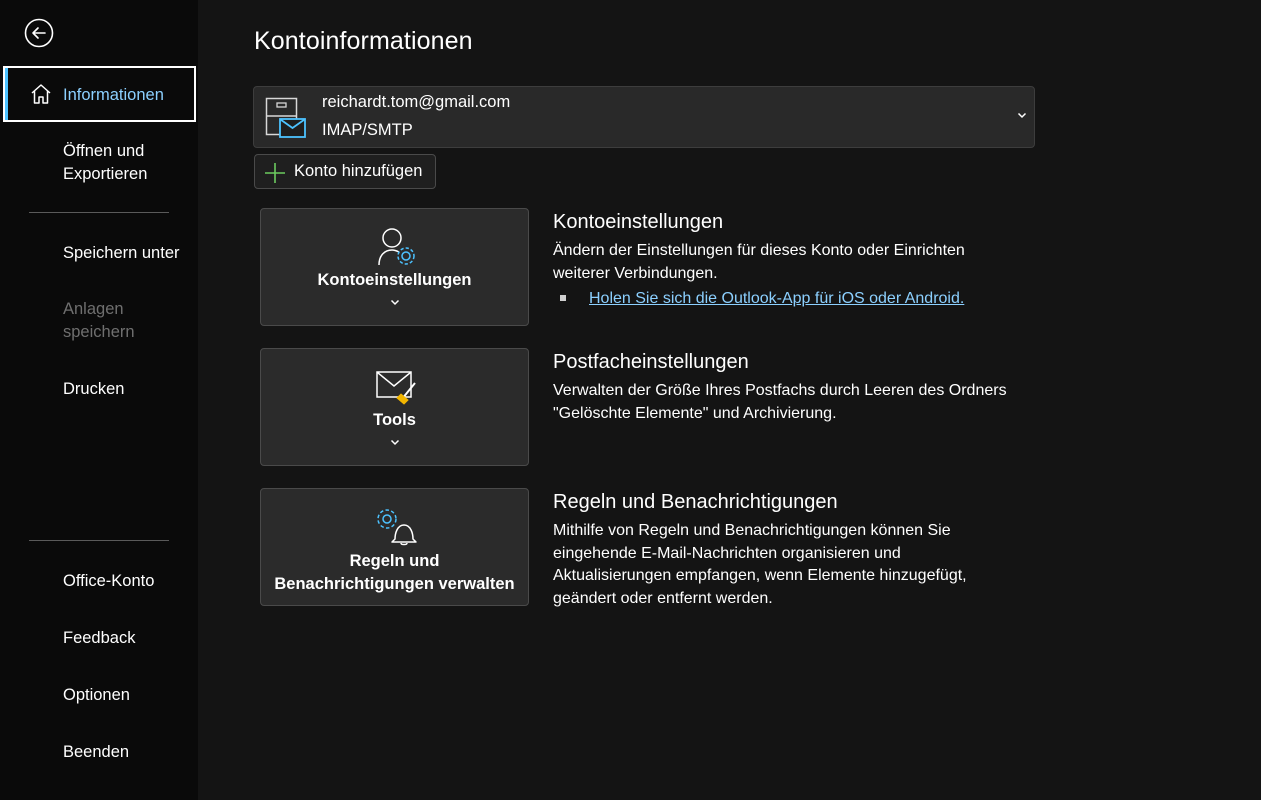  Describe the element at coordinates (94, 389) in the screenshot. I see `nav-item-label: Drucken` at that location.